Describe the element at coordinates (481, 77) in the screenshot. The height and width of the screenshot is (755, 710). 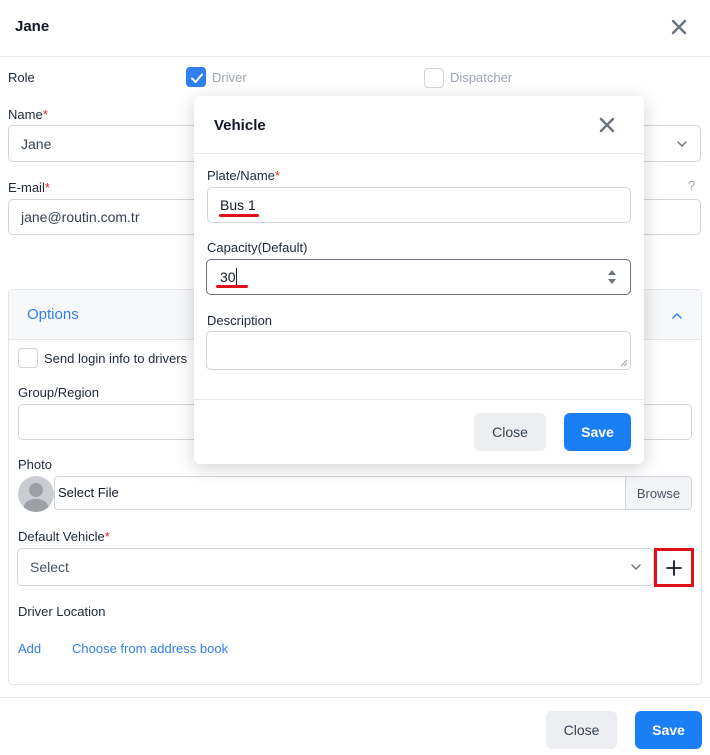
I see `role-dispatcher-label: Dispatcher` at that location.